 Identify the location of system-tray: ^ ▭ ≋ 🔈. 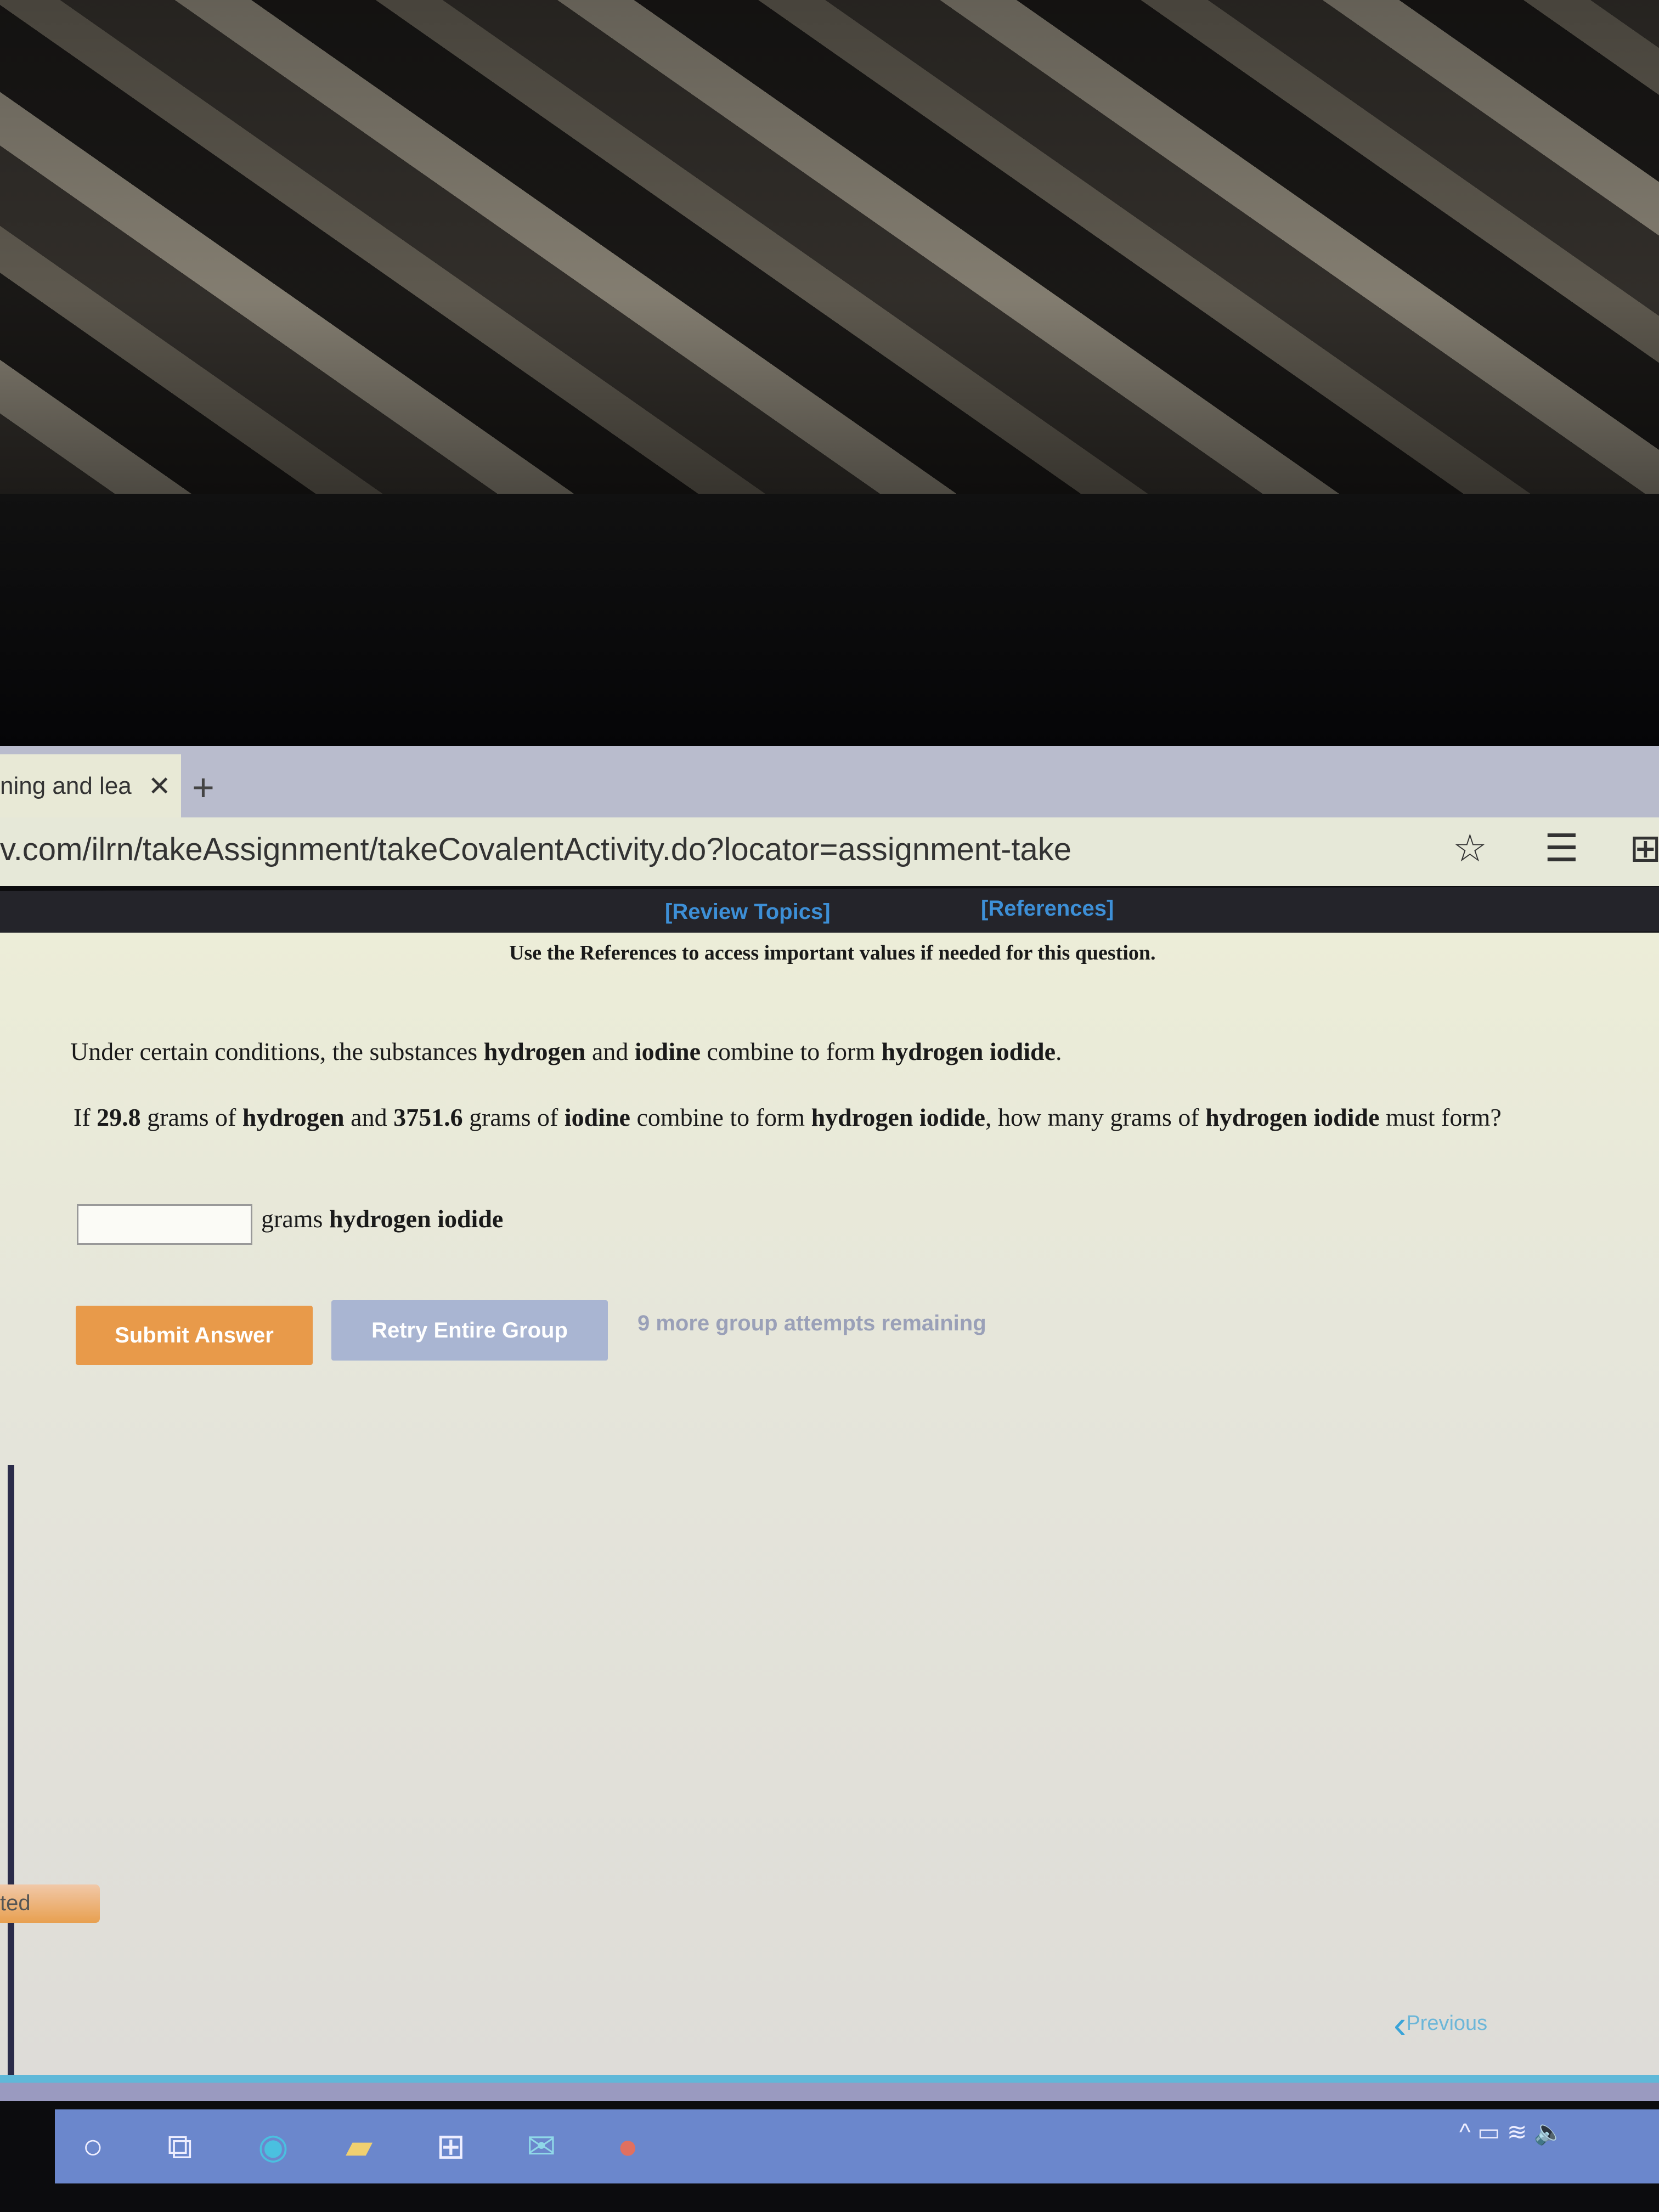
(1511, 2132).